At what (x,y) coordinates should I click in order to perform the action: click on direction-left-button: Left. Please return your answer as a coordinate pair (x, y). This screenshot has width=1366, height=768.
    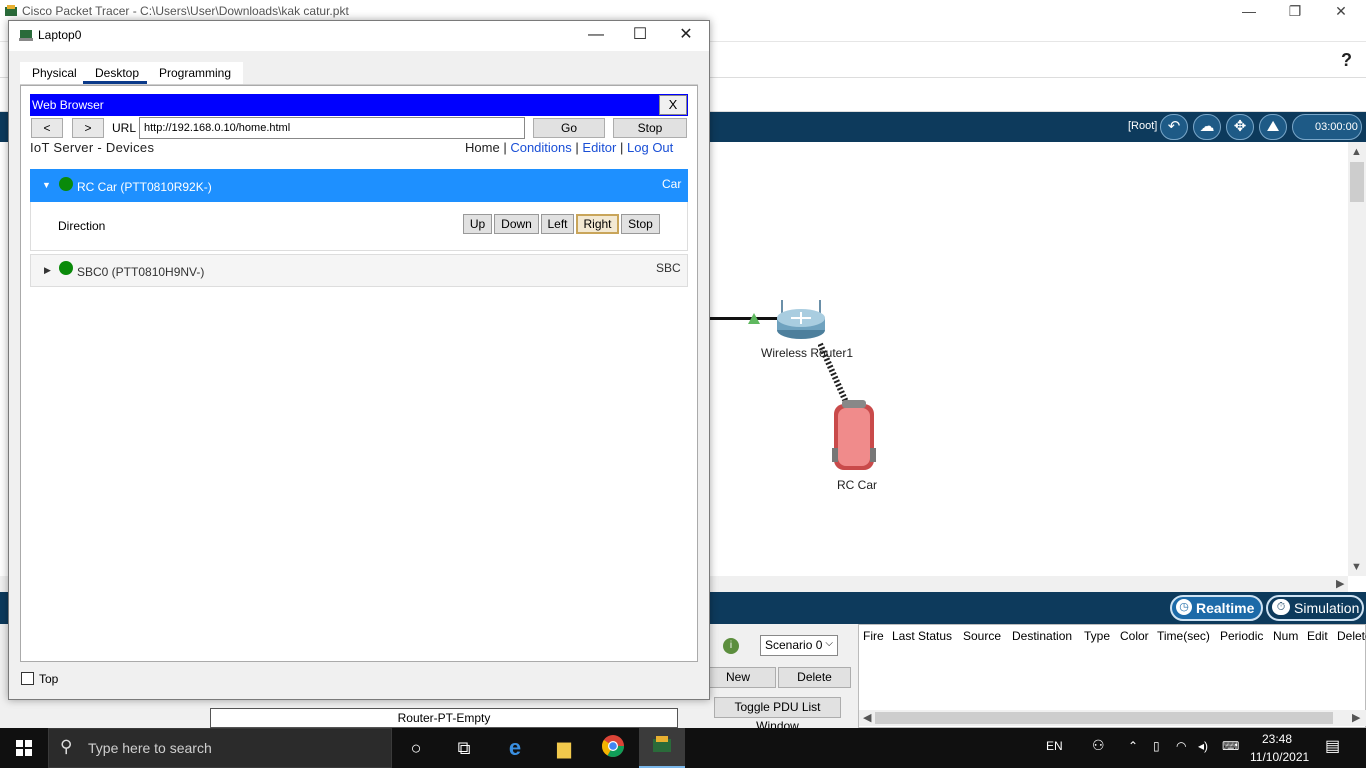
    Looking at the image, I should click on (557, 224).